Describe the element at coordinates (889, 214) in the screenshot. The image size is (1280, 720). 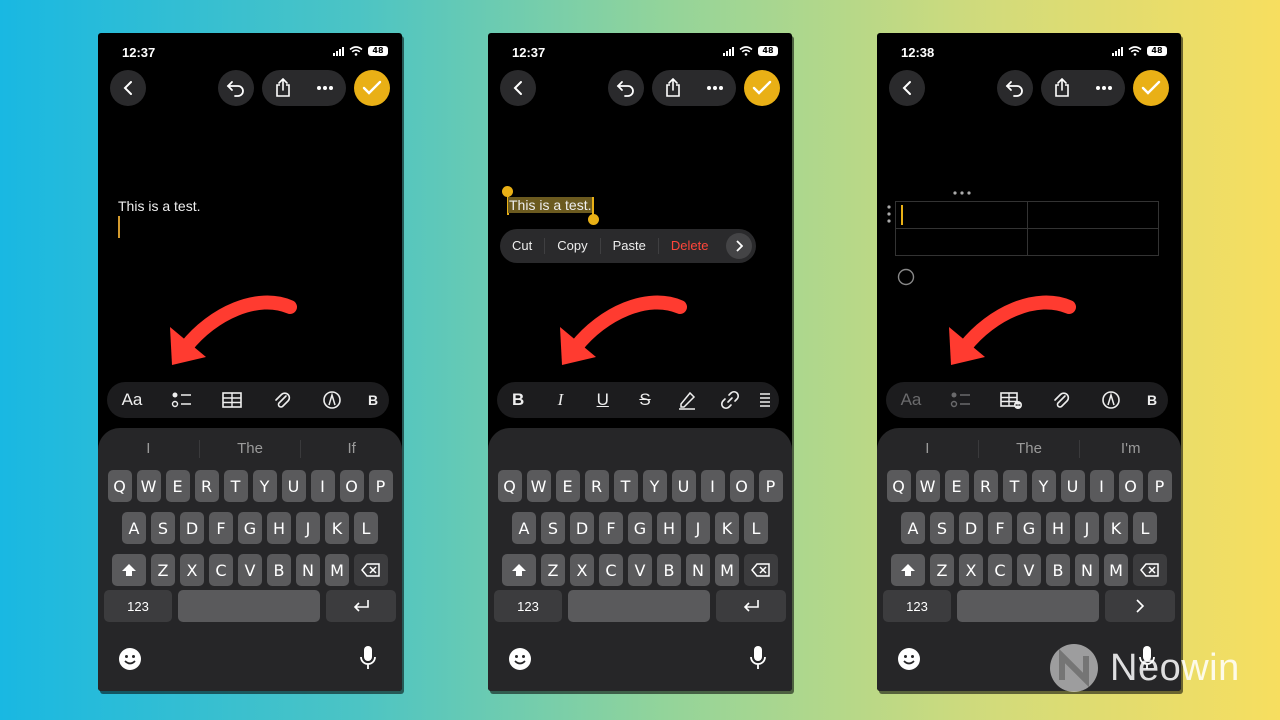
I see `row-handle-icon` at that location.